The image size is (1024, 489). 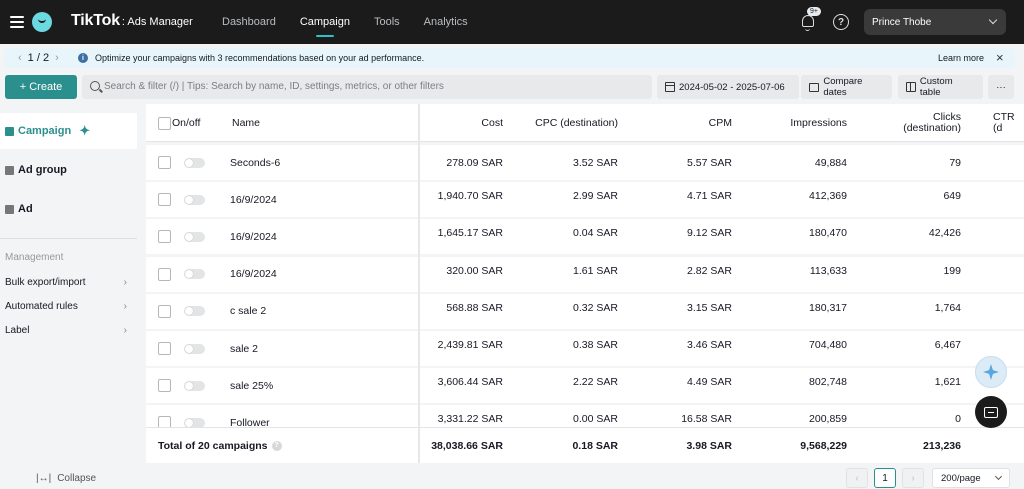 I want to click on date-range-picker: 2024-05-02 - 2025-07-06, so click(x=728, y=87).